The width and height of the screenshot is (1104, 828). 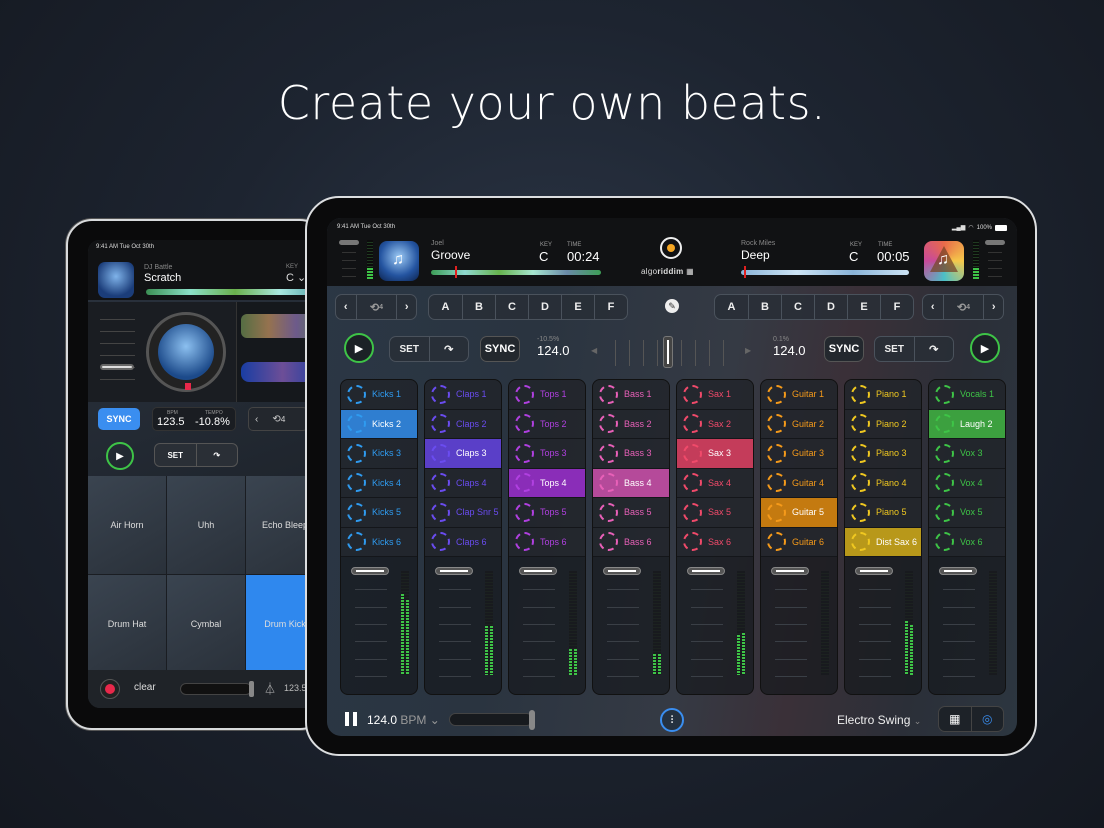 I want to click on crossfader-knob, so click(x=668, y=352).